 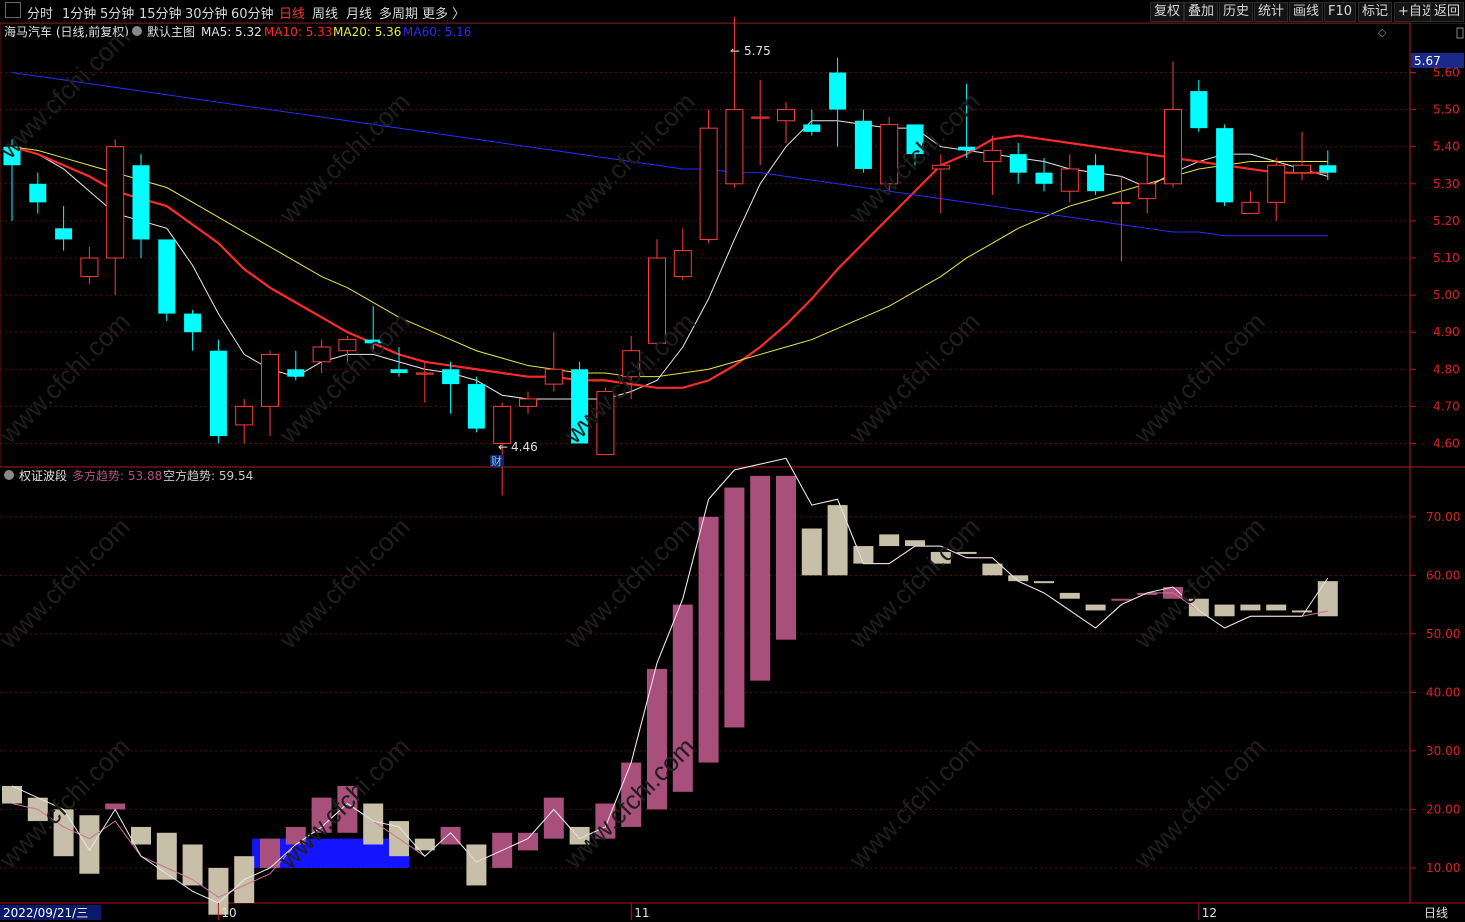 I want to click on indicator-toggle-icon, so click(x=9, y=475).